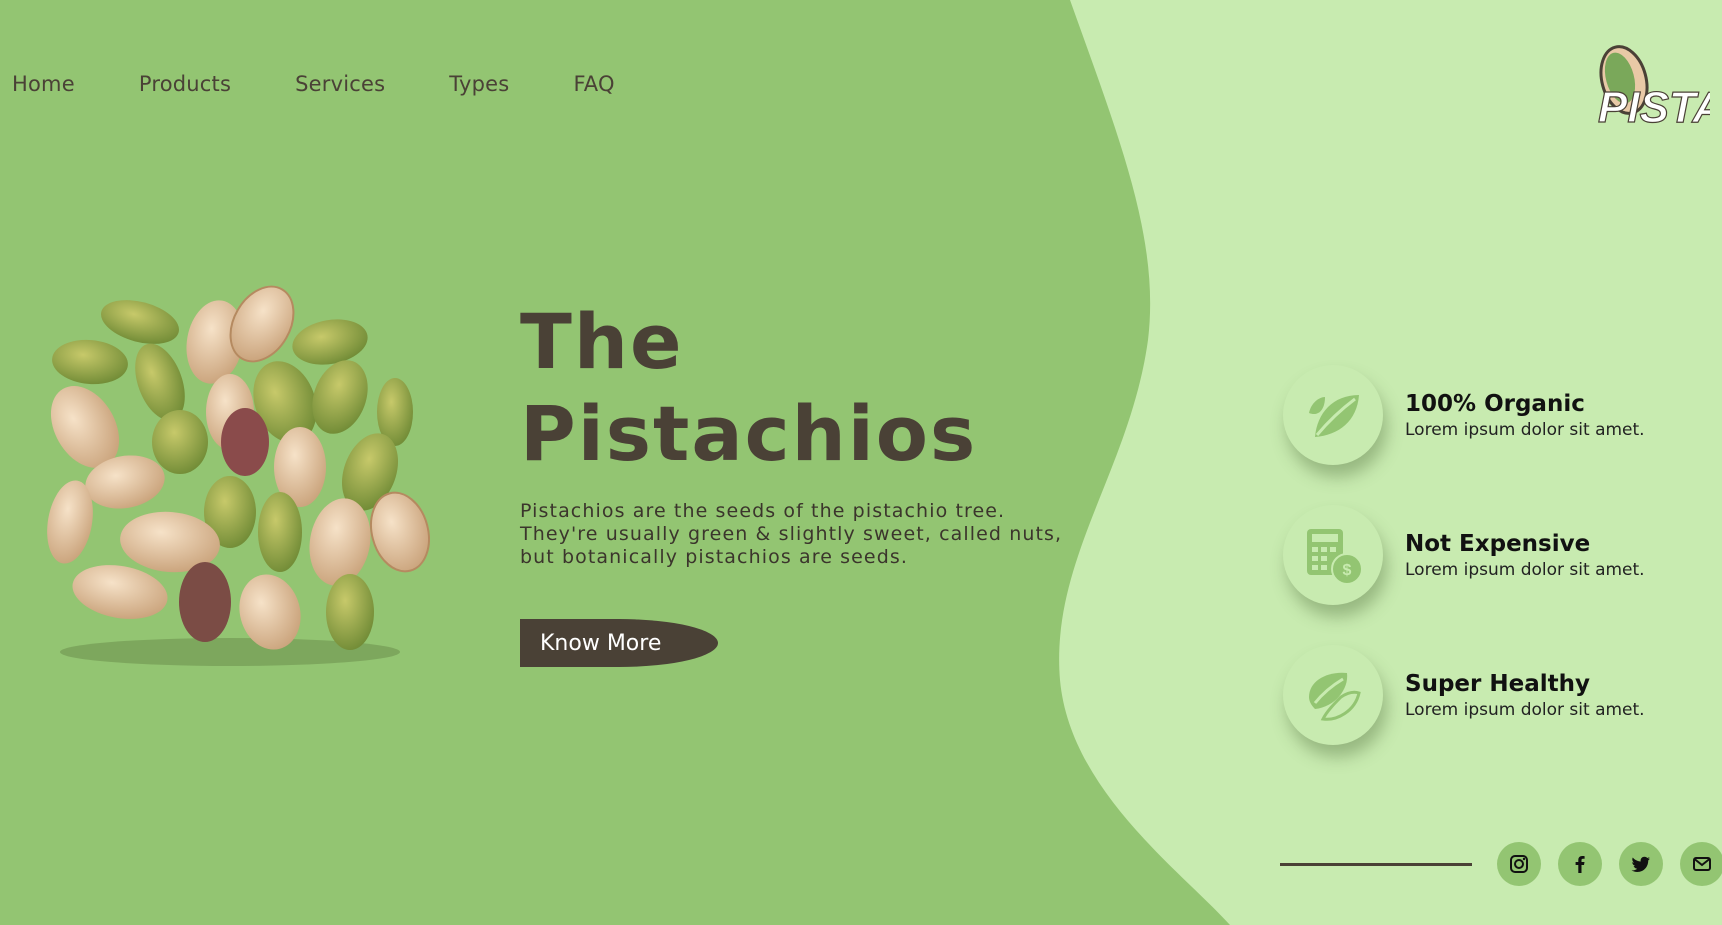 The width and height of the screenshot is (1722, 925). What do you see at coordinates (1654, 107) in the screenshot?
I see `logo-text: PISTA` at bounding box center [1654, 107].